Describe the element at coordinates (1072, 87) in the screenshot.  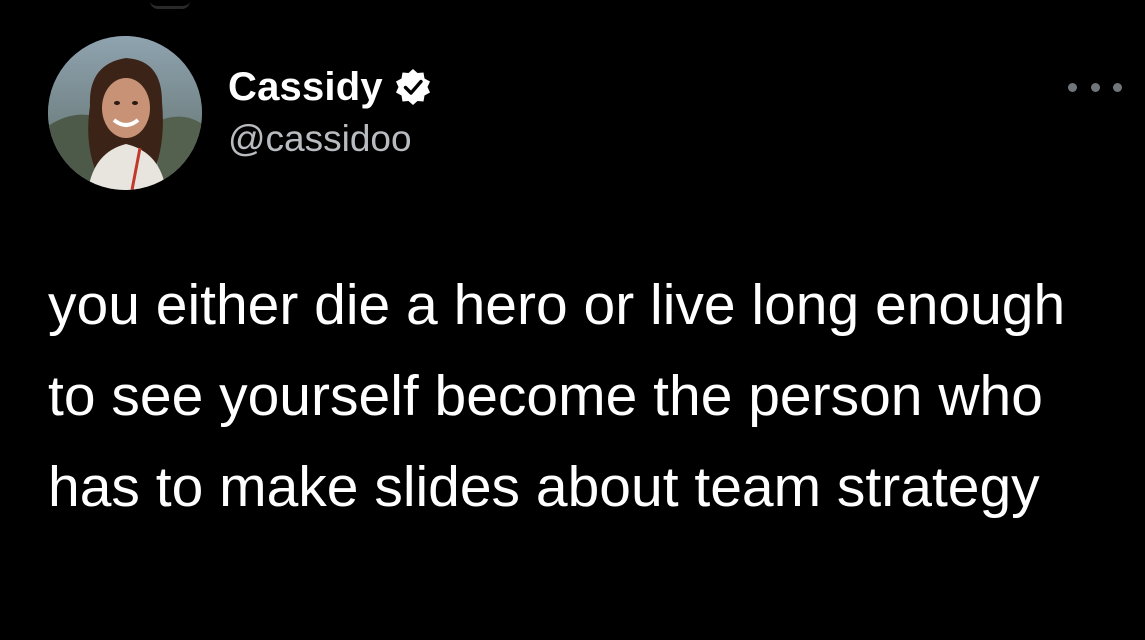
I see `more-horizontal-icon` at that location.